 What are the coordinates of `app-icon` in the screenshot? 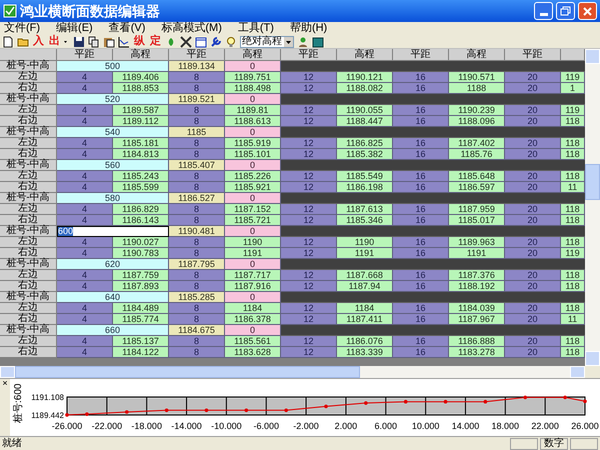 It's located at (10, 11).